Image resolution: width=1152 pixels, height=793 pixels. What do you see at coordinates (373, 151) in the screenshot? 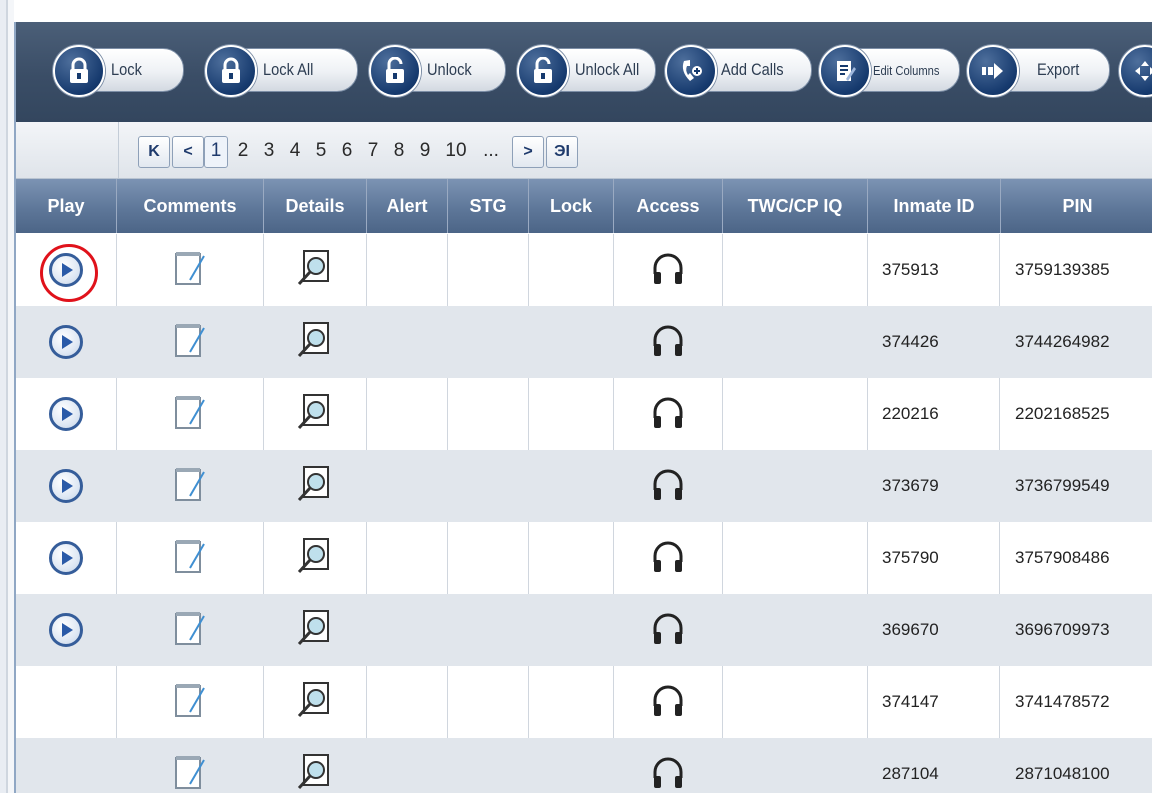
I see `page-link: 7` at bounding box center [373, 151].